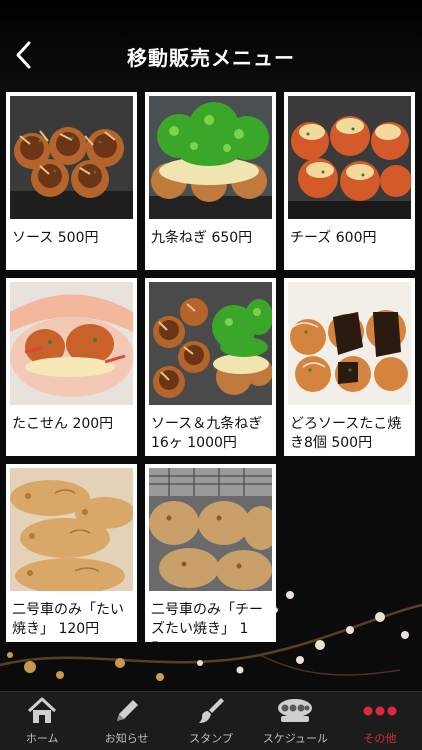  I want to click on takoyaki-sauce-image, so click(71, 157).